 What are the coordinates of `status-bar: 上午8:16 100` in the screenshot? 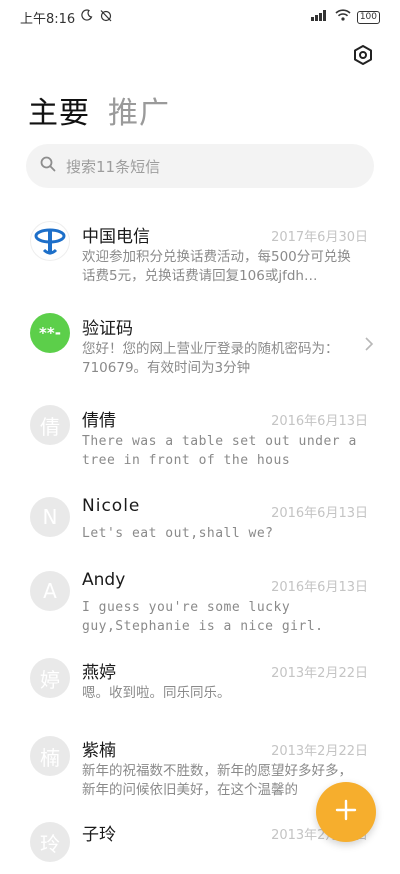 It's located at (200, 17).